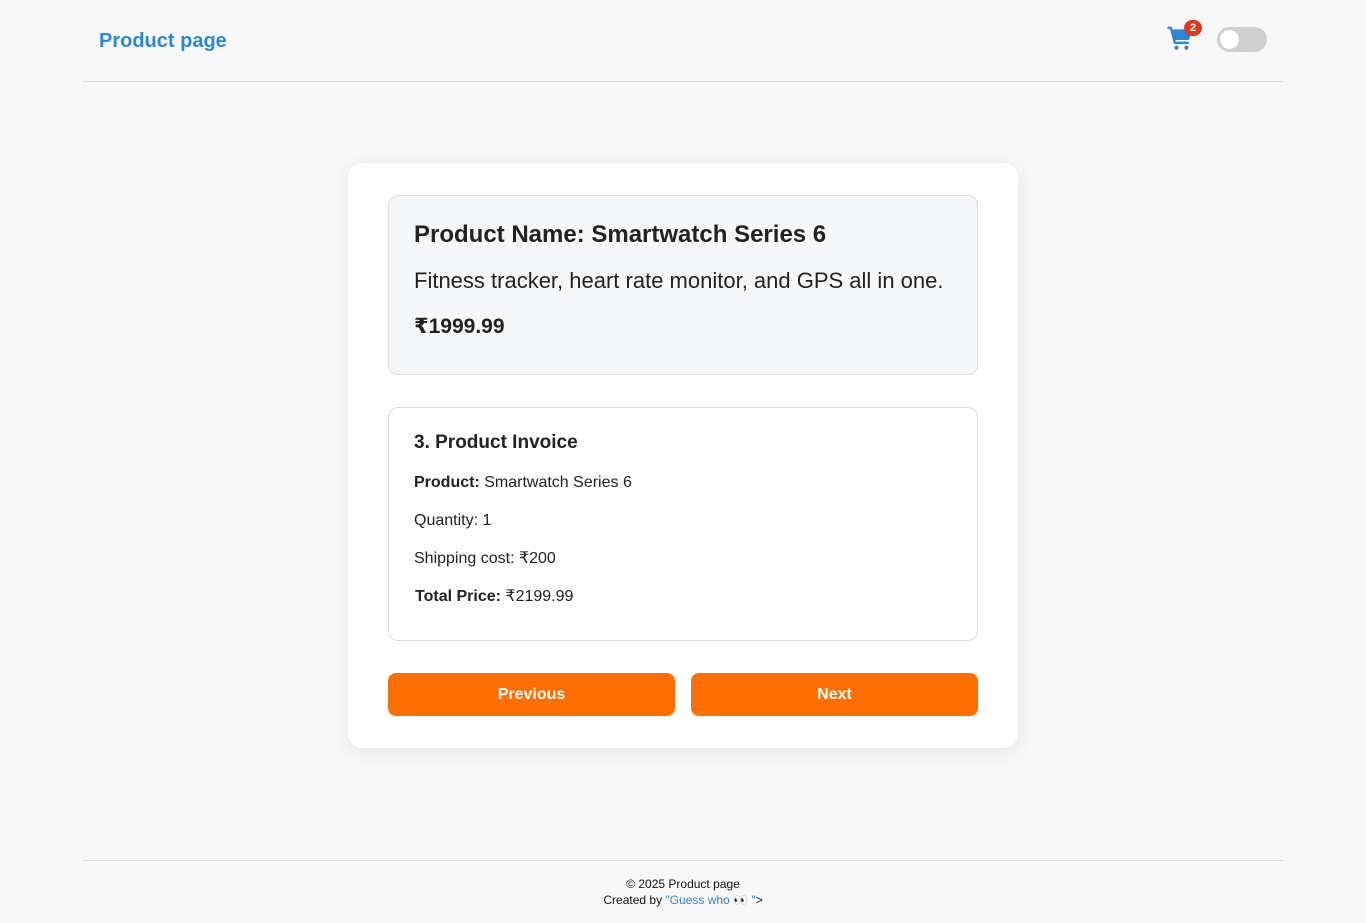 The height and width of the screenshot is (923, 1366). I want to click on invoice-product-label: Product:, so click(447, 482).